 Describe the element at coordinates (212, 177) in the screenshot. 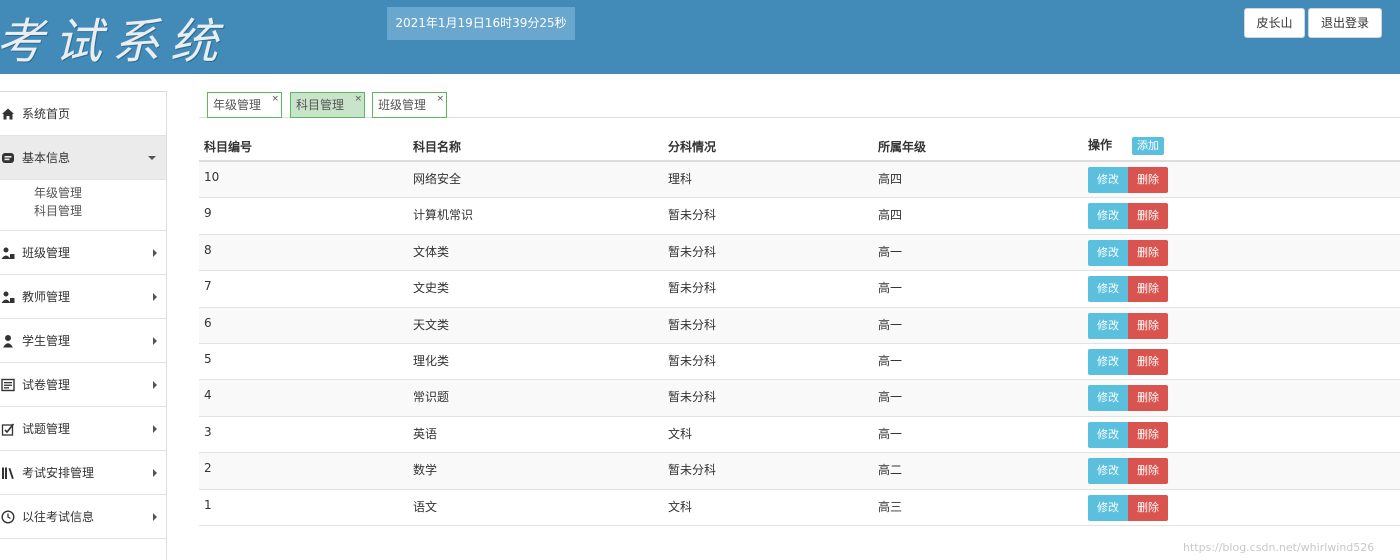

I see `cell-id: 10` at that location.